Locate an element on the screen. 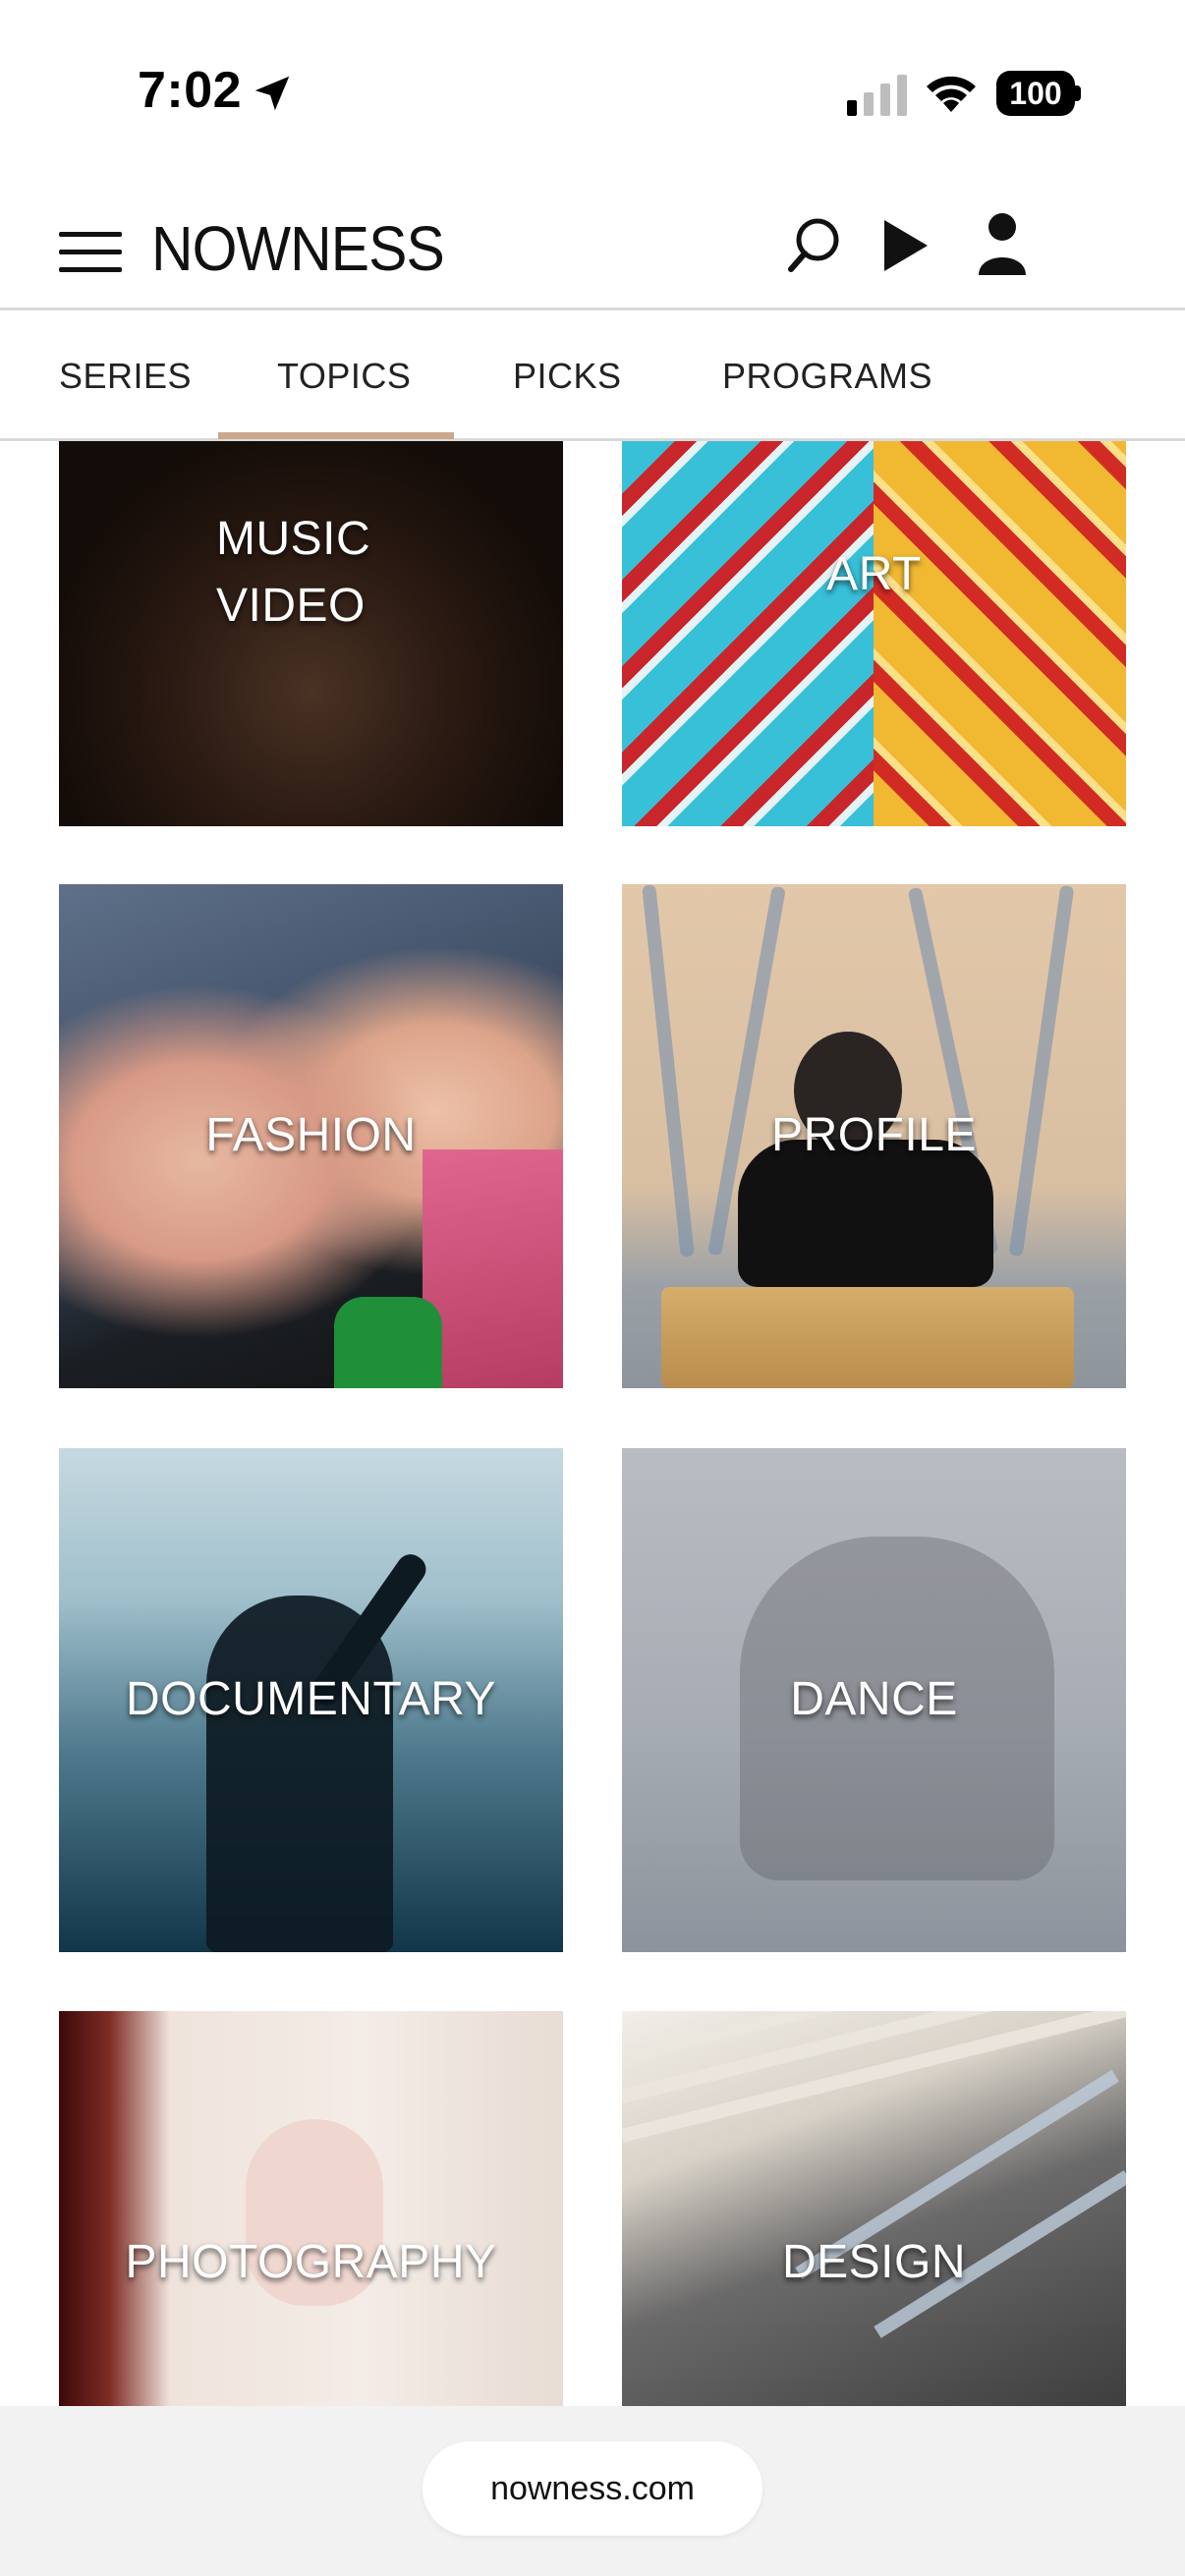 The height and width of the screenshot is (2576, 1185). location-arrow-icon is located at coordinates (272, 93).